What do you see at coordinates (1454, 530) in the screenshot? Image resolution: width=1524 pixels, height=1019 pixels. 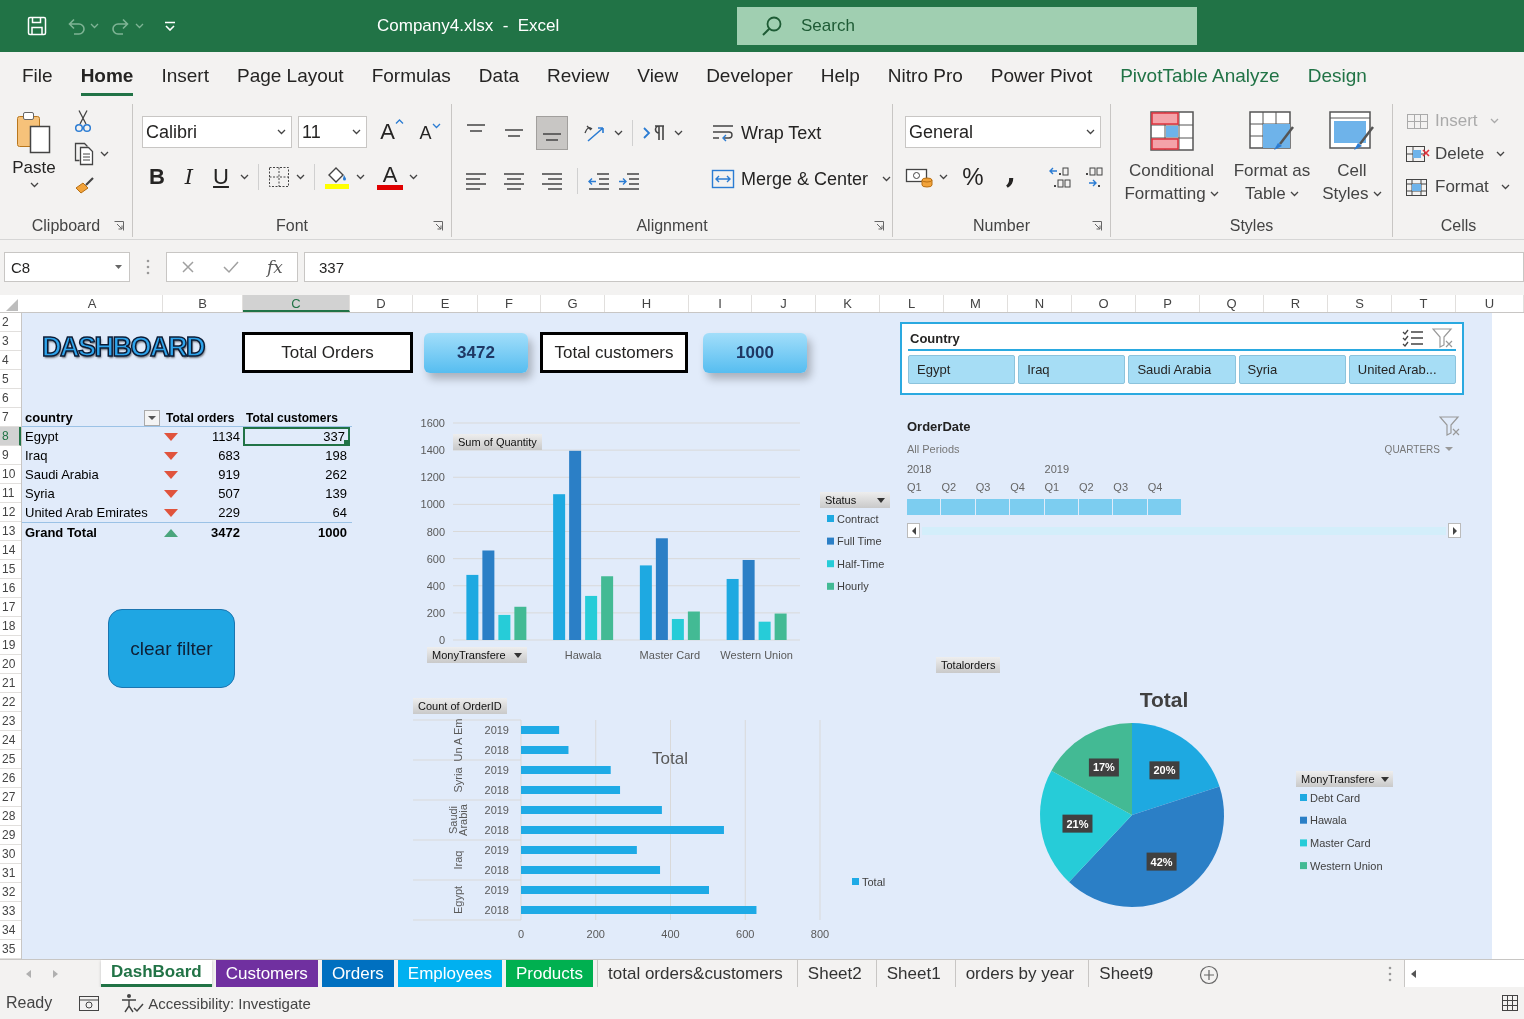 I see `scroll-right-button` at bounding box center [1454, 530].